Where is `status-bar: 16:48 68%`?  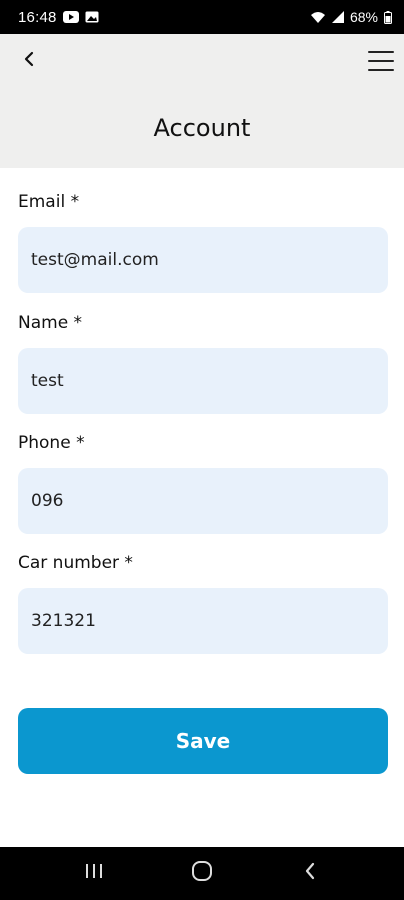 status-bar: 16:48 68% is located at coordinates (202, 17).